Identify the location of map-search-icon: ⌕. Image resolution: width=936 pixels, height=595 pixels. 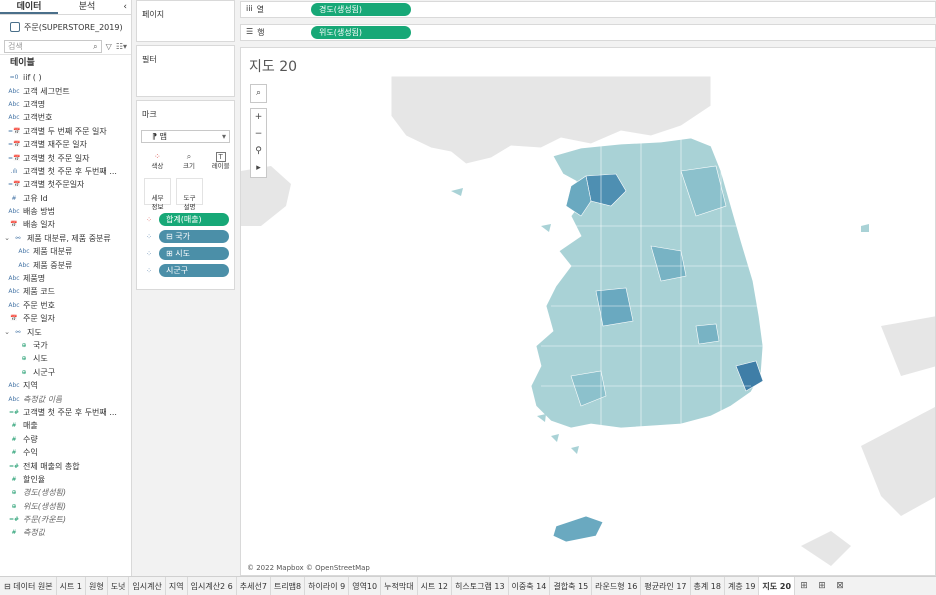
(258, 93).